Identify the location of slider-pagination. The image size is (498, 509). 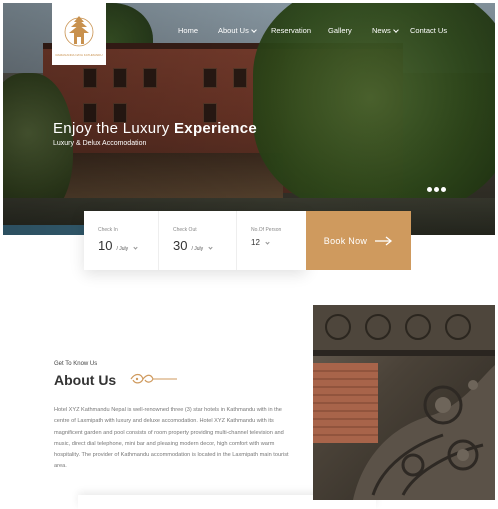
(436, 189).